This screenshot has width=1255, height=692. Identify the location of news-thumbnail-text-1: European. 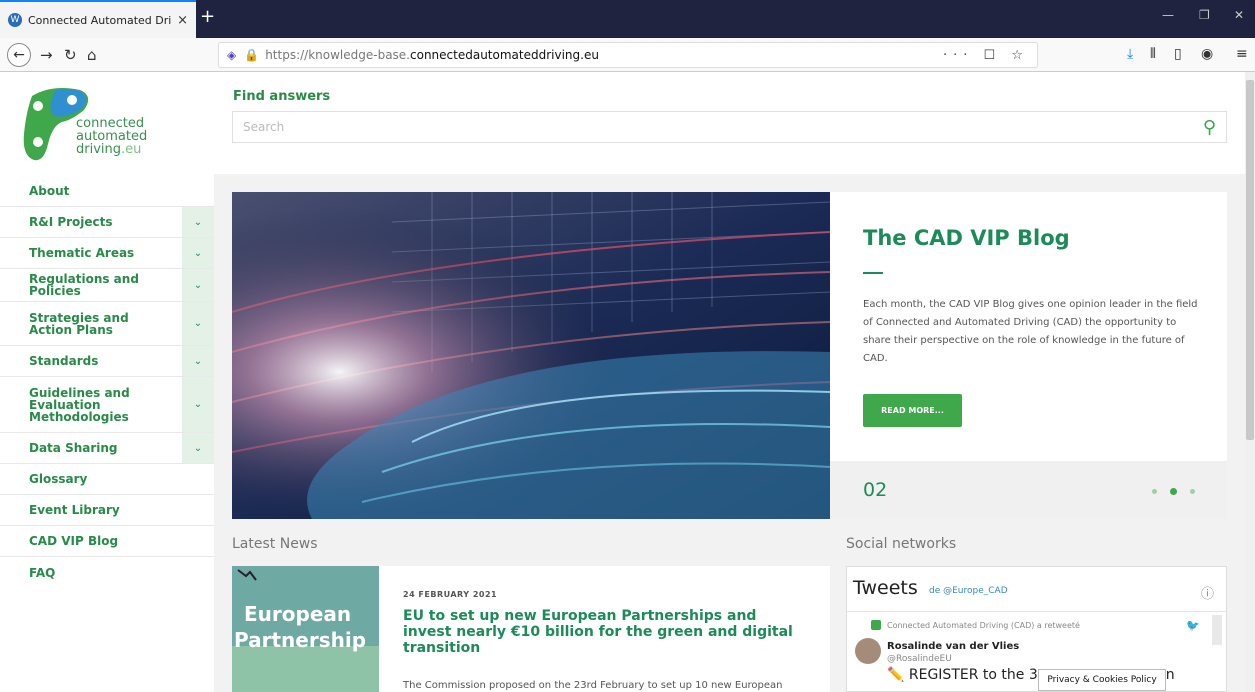
(298, 614).